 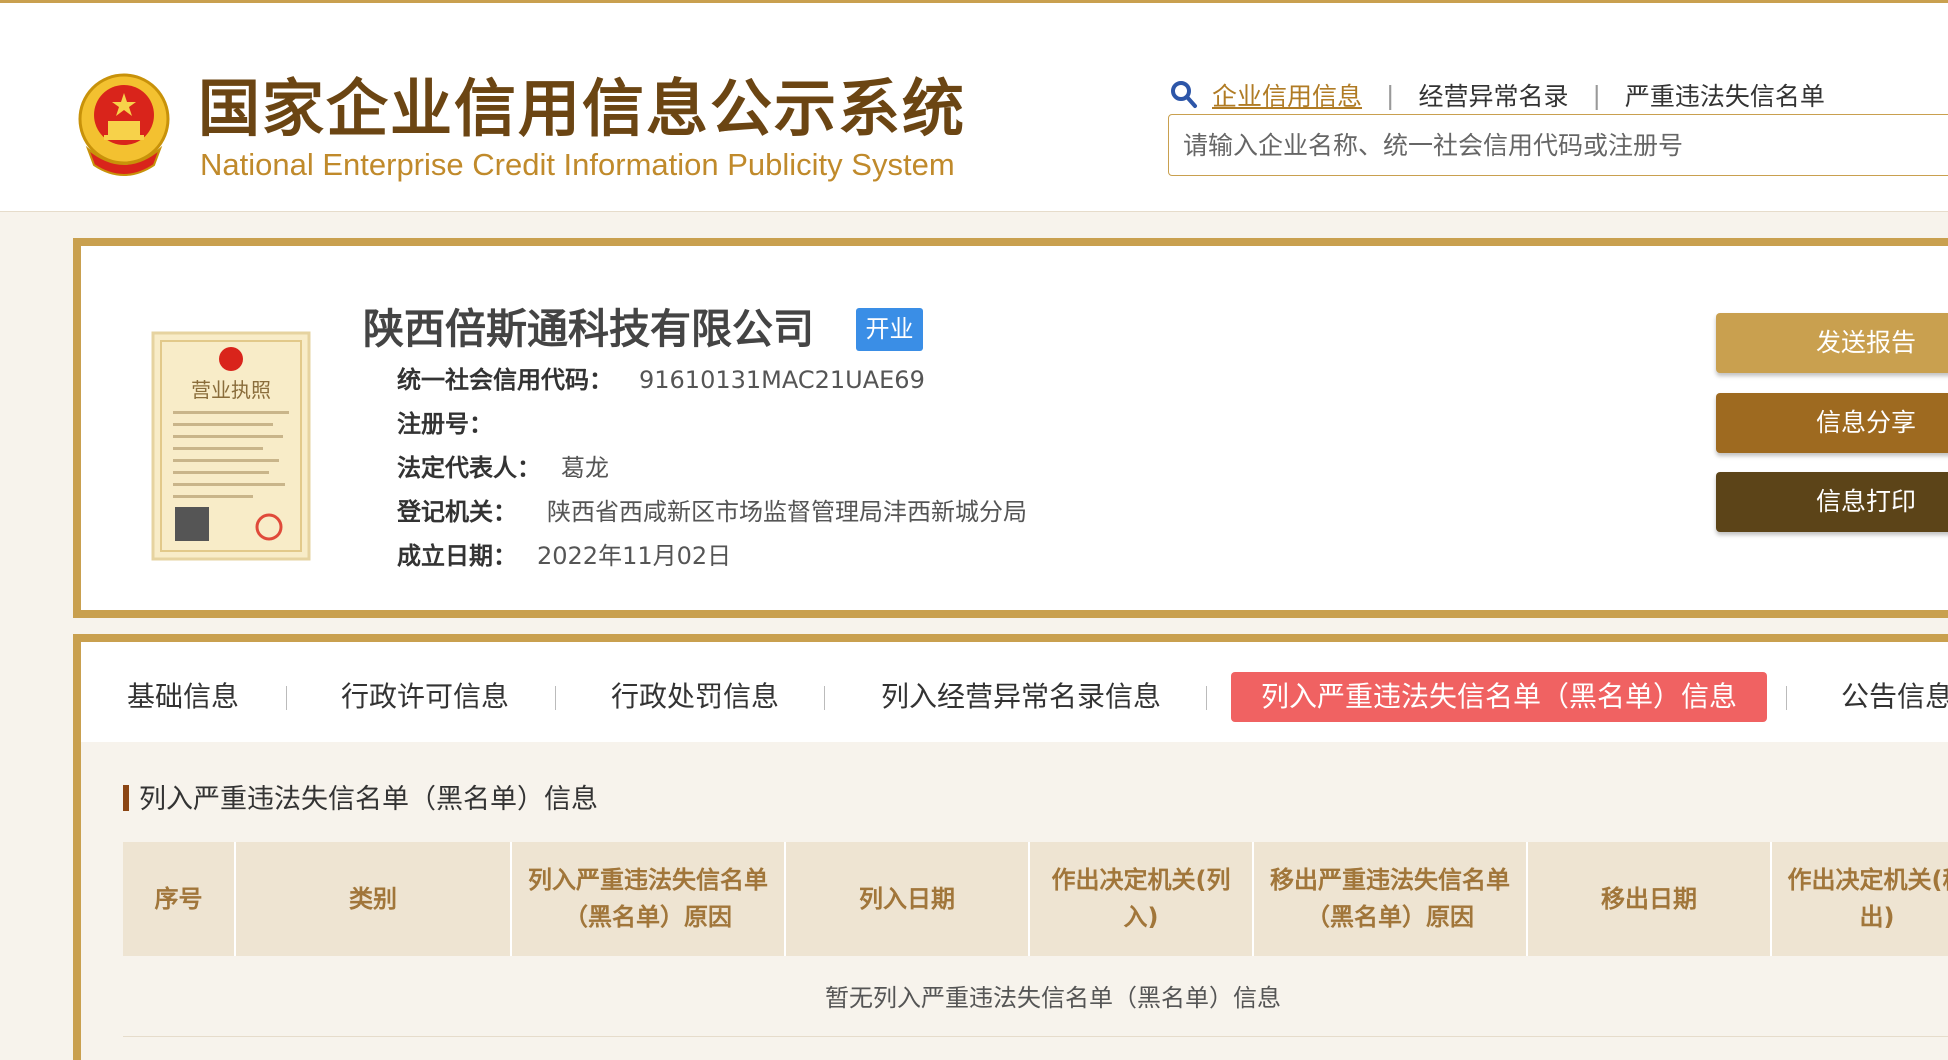 What do you see at coordinates (1021, 697) in the screenshot?
I see `tab-abnormal-operations: 列入经营异常名录信息` at bounding box center [1021, 697].